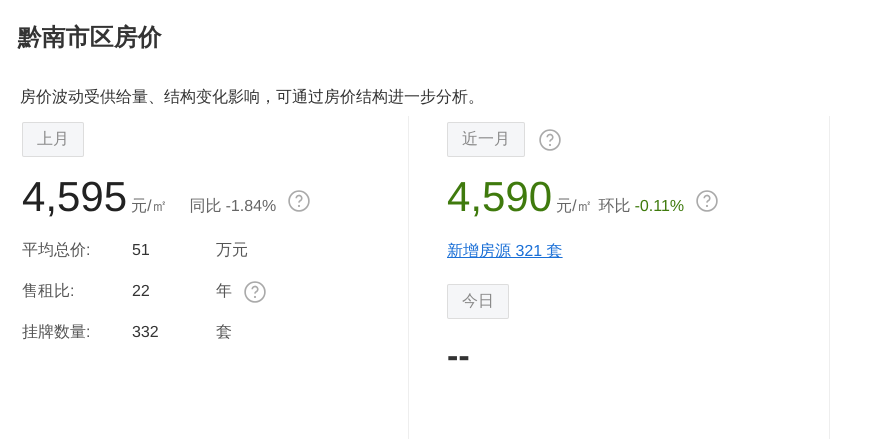  What do you see at coordinates (57, 333) in the screenshot?
I see `stat-label: 挂牌数量:` at bounding box center [57, 333].